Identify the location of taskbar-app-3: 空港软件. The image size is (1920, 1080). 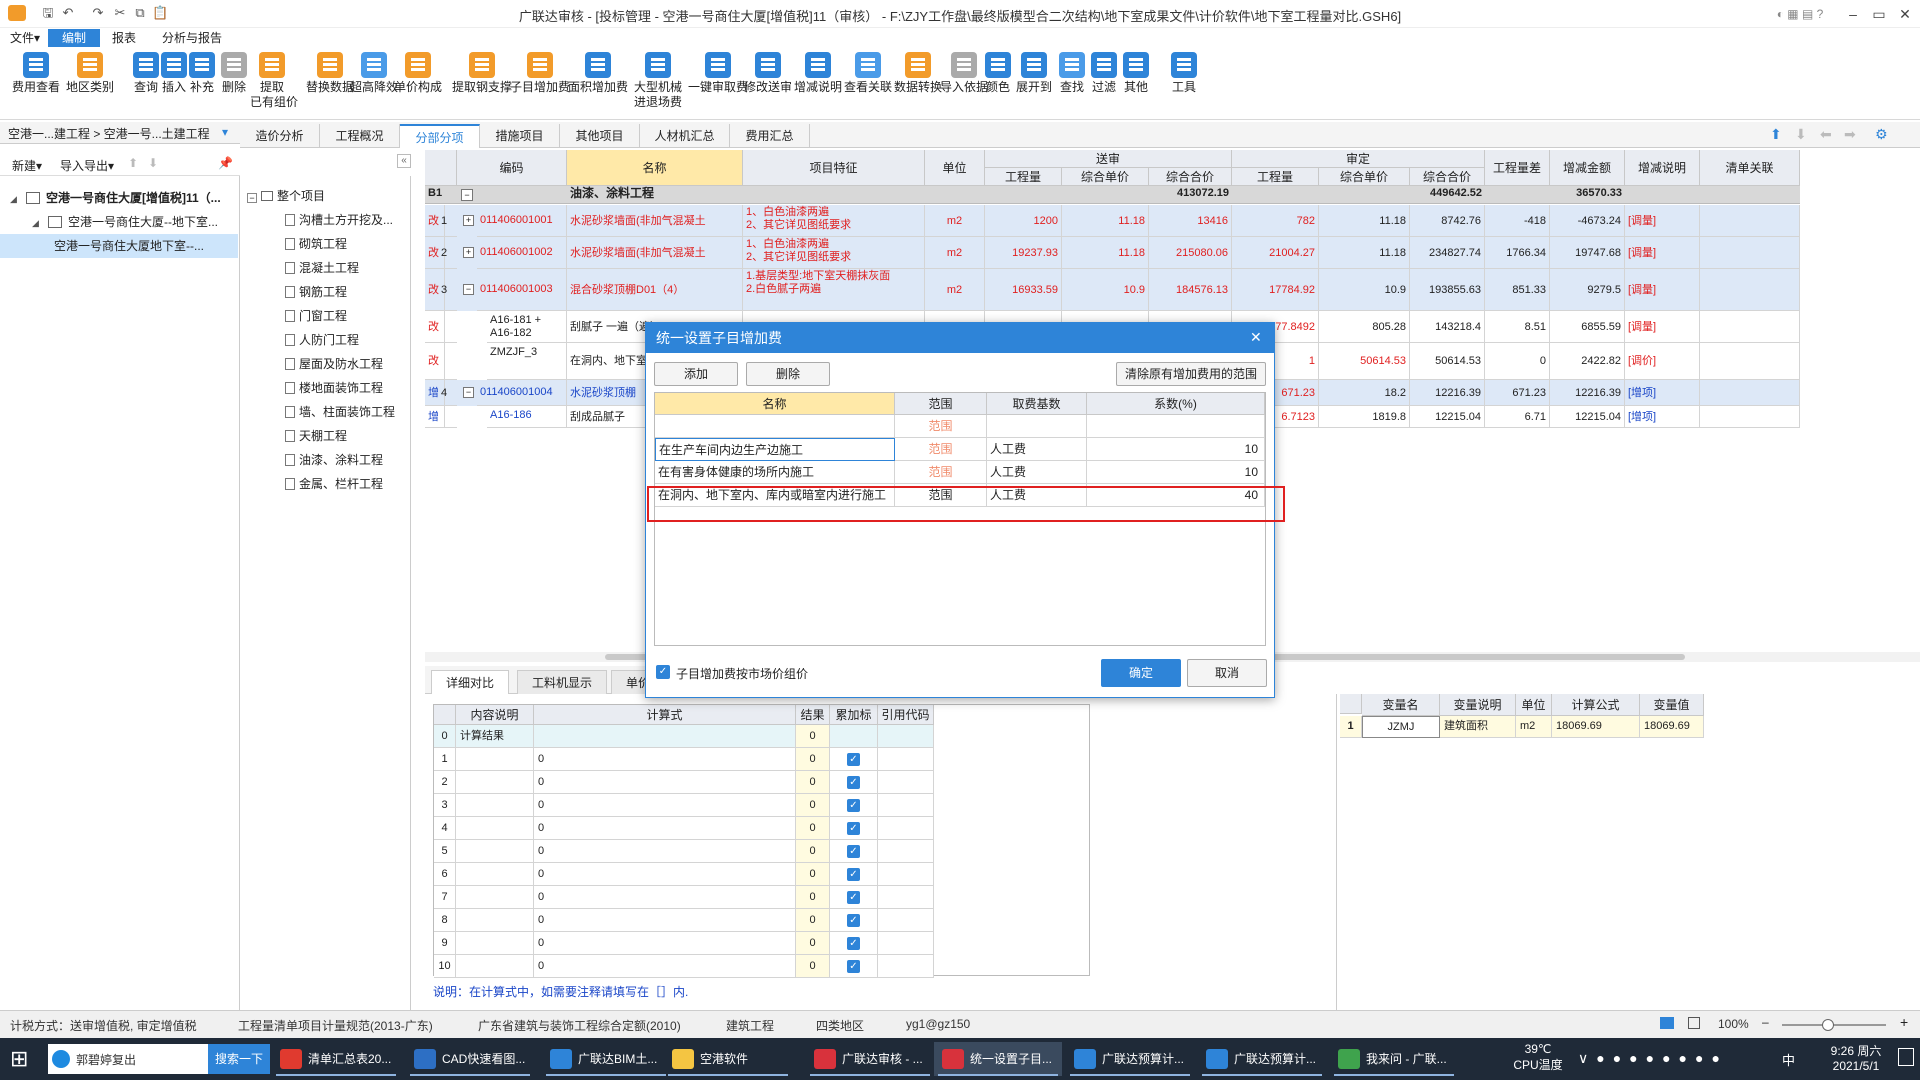
(728, 1059).